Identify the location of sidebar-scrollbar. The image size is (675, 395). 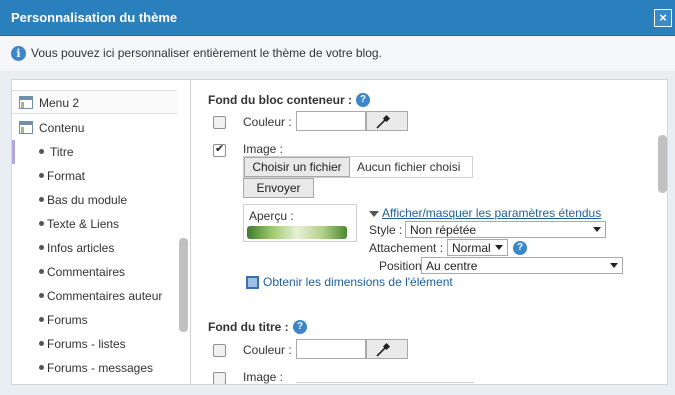
(183, 285).